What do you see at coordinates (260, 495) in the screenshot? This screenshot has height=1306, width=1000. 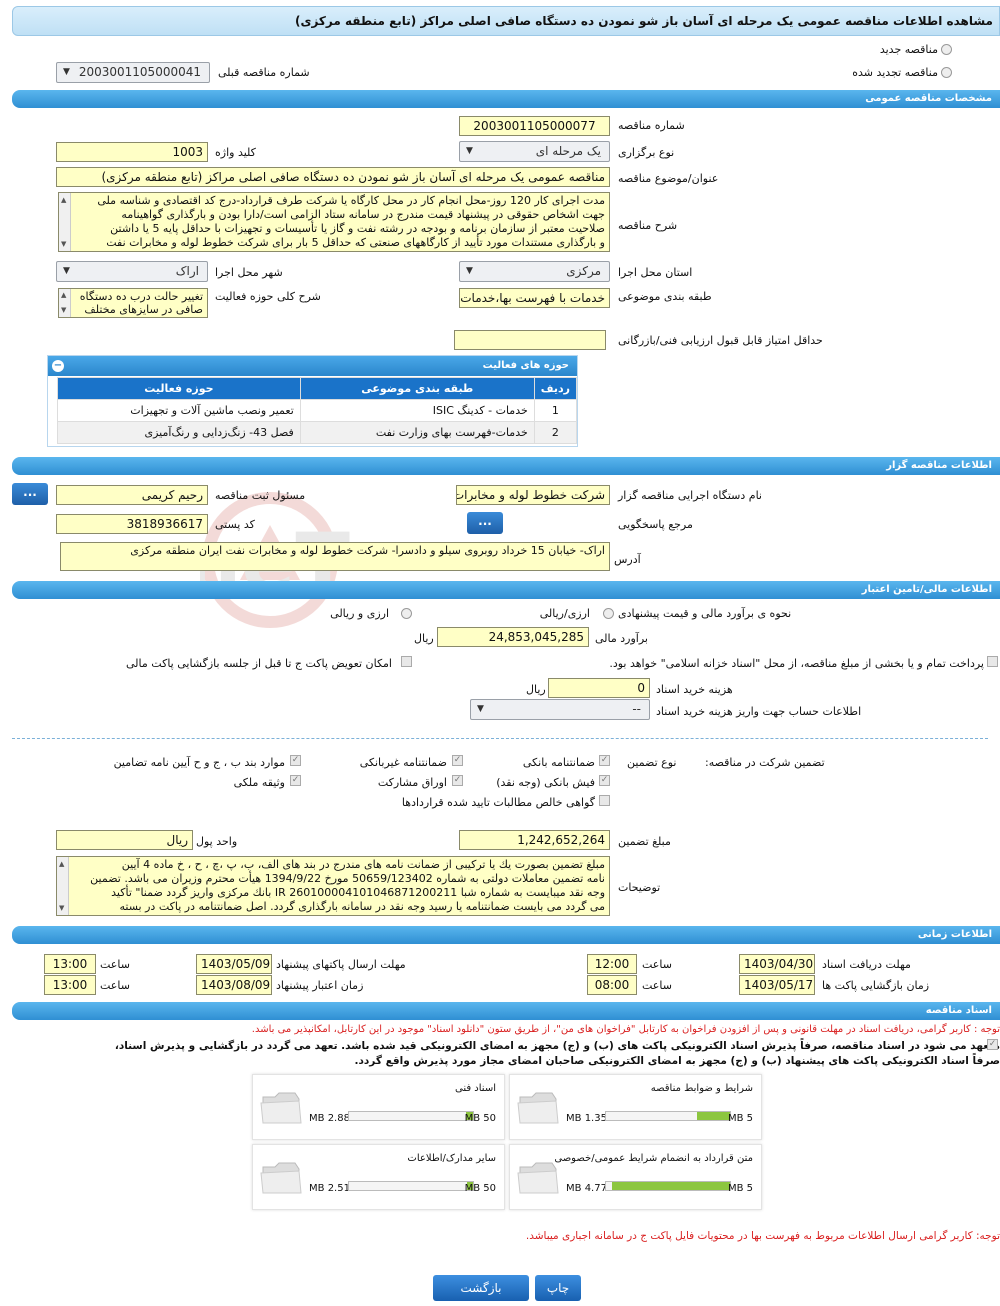 I see `responsible-label: مسئول ثبت مناقصه` at bounding box center [260, 495].